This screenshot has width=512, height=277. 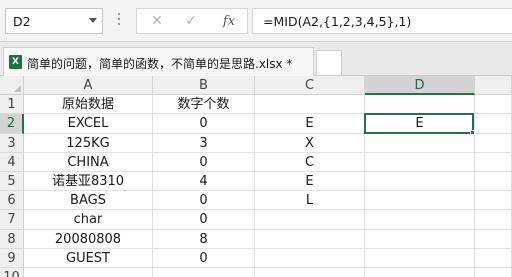 I want to click on cell-d4, so click(x=420, y=162).